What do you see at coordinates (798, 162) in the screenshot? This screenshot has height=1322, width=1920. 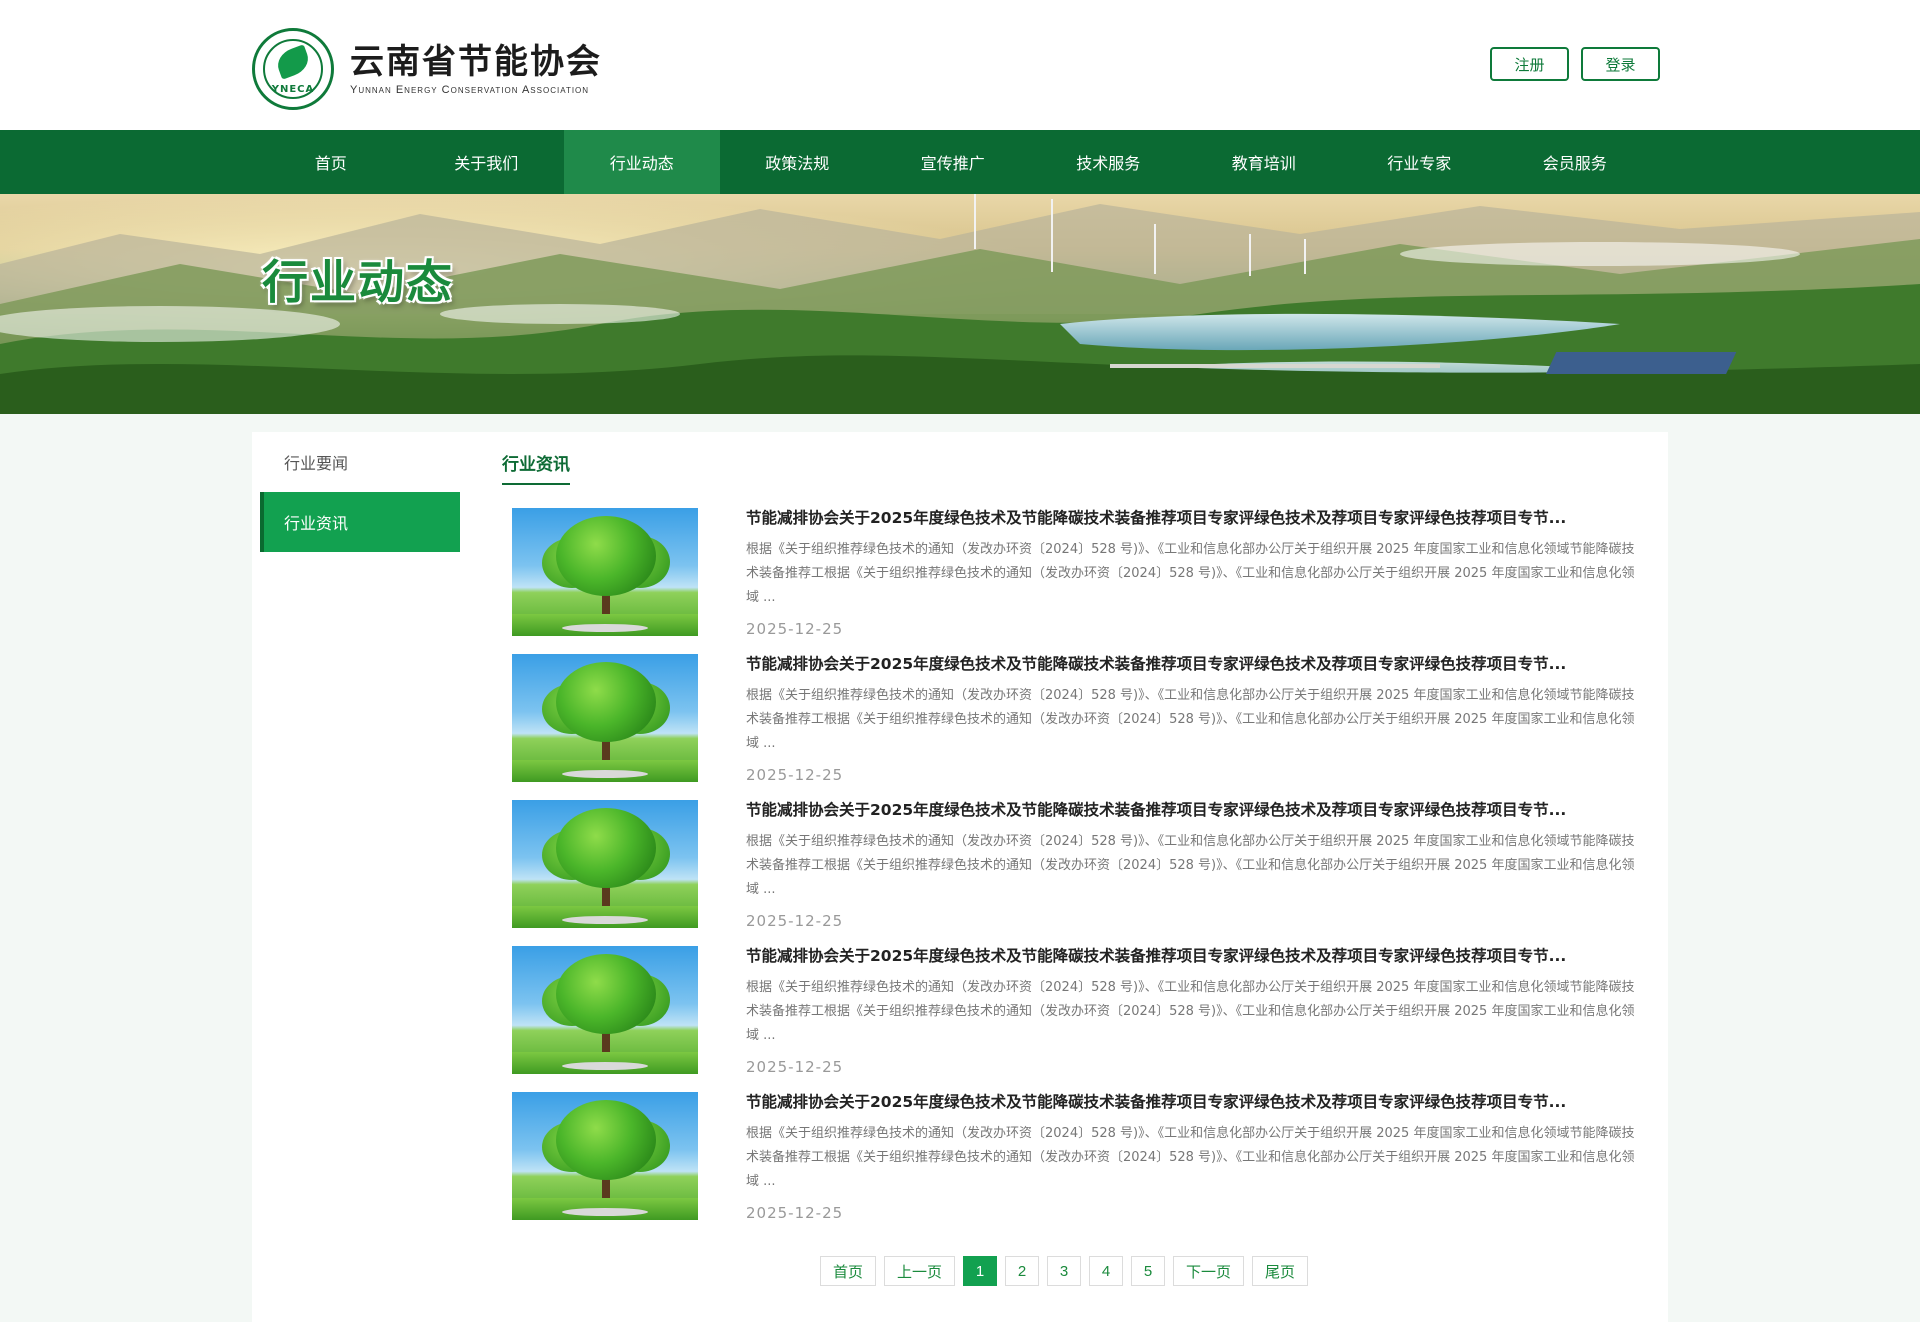 I see `nav-item-policy: 政策法规` at bounding box center [798, 162].